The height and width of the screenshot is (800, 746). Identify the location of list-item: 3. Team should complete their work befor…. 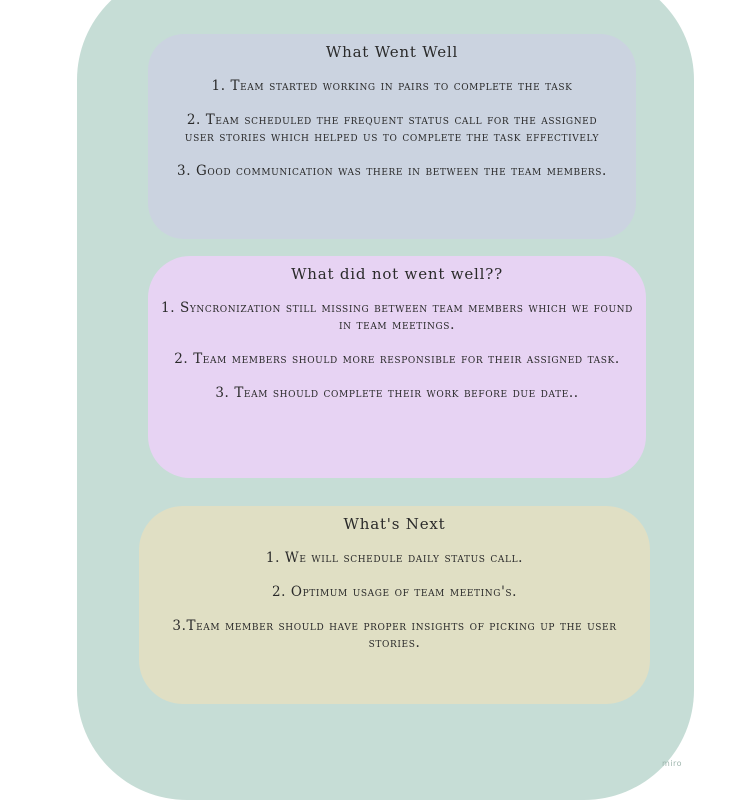
(397, 393).